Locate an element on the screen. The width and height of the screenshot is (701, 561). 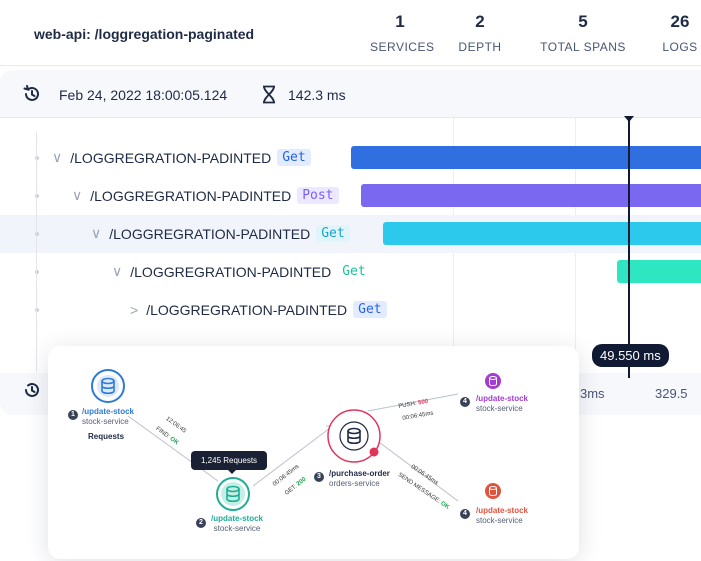
chevron-right-icon: > is located at coordinates (134, 310).